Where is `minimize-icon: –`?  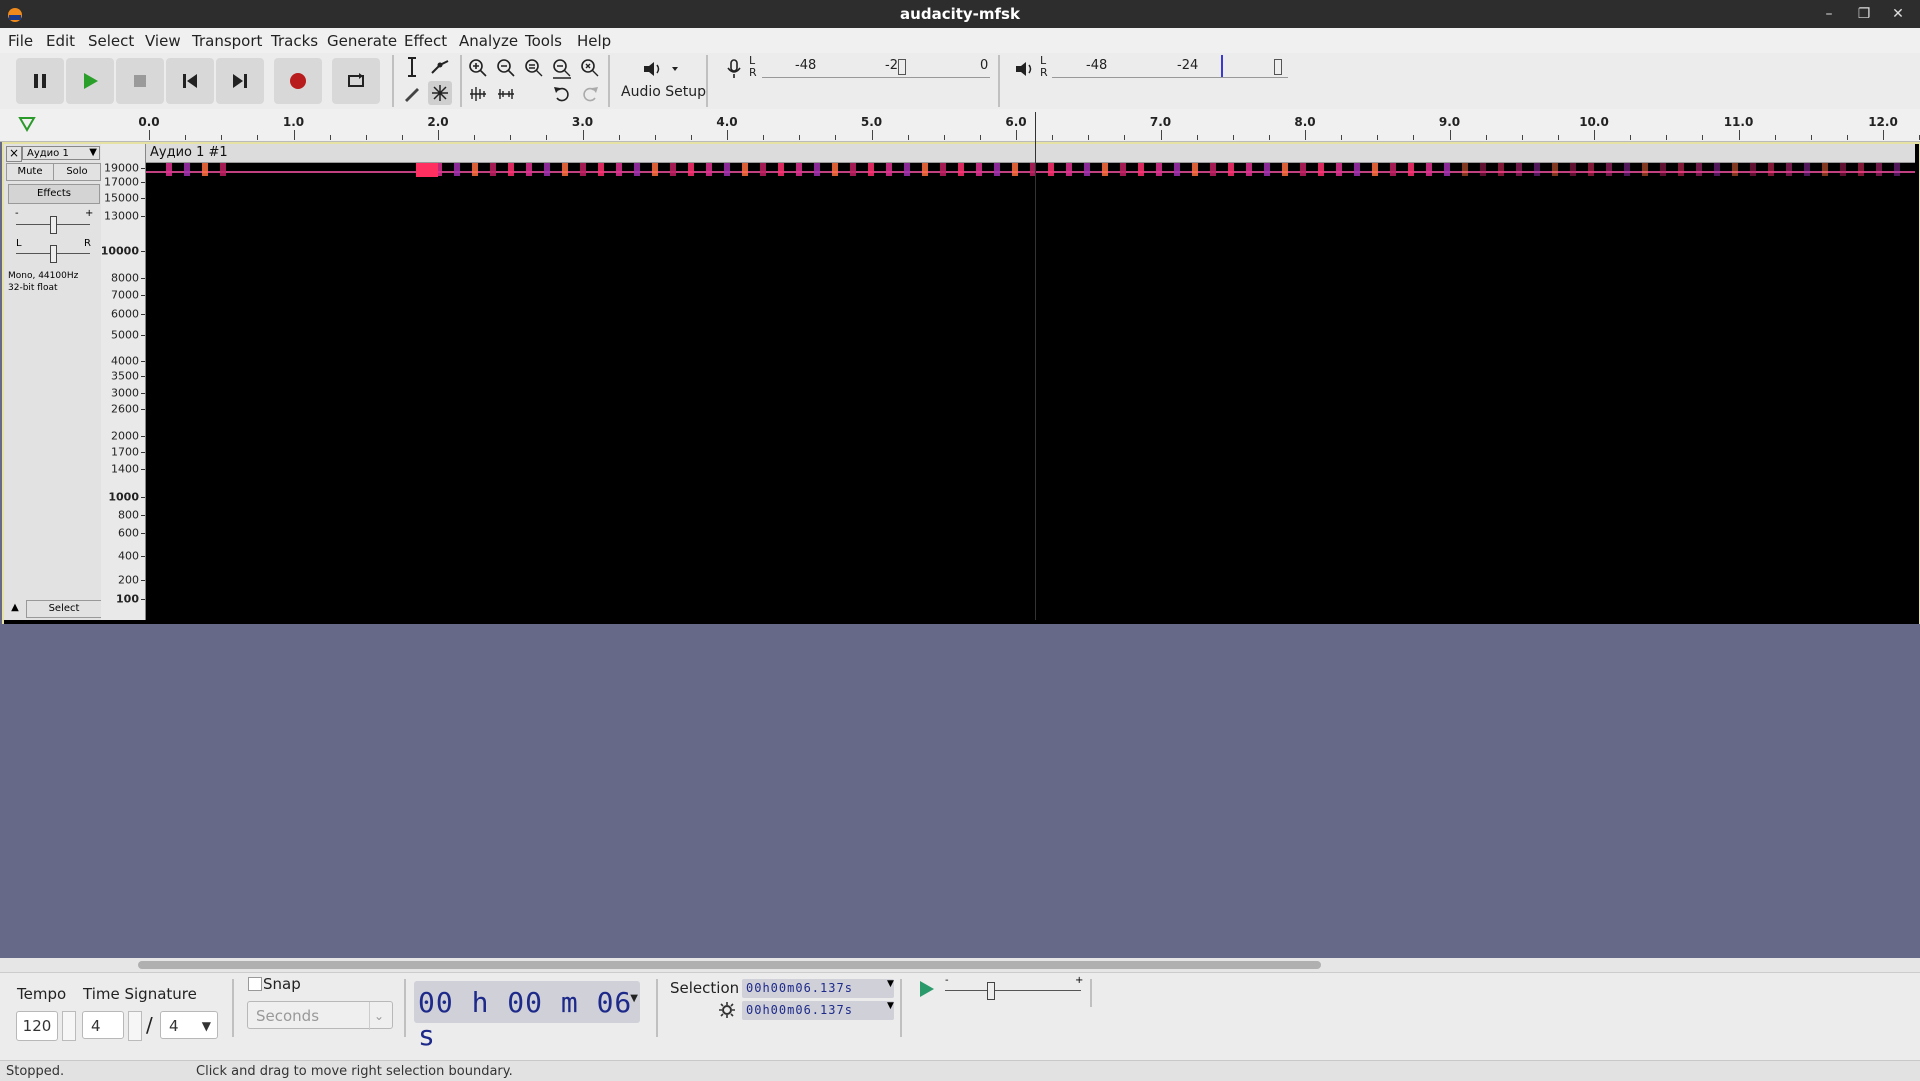 minimize-icon: – is located at coordinates (1829, 14).